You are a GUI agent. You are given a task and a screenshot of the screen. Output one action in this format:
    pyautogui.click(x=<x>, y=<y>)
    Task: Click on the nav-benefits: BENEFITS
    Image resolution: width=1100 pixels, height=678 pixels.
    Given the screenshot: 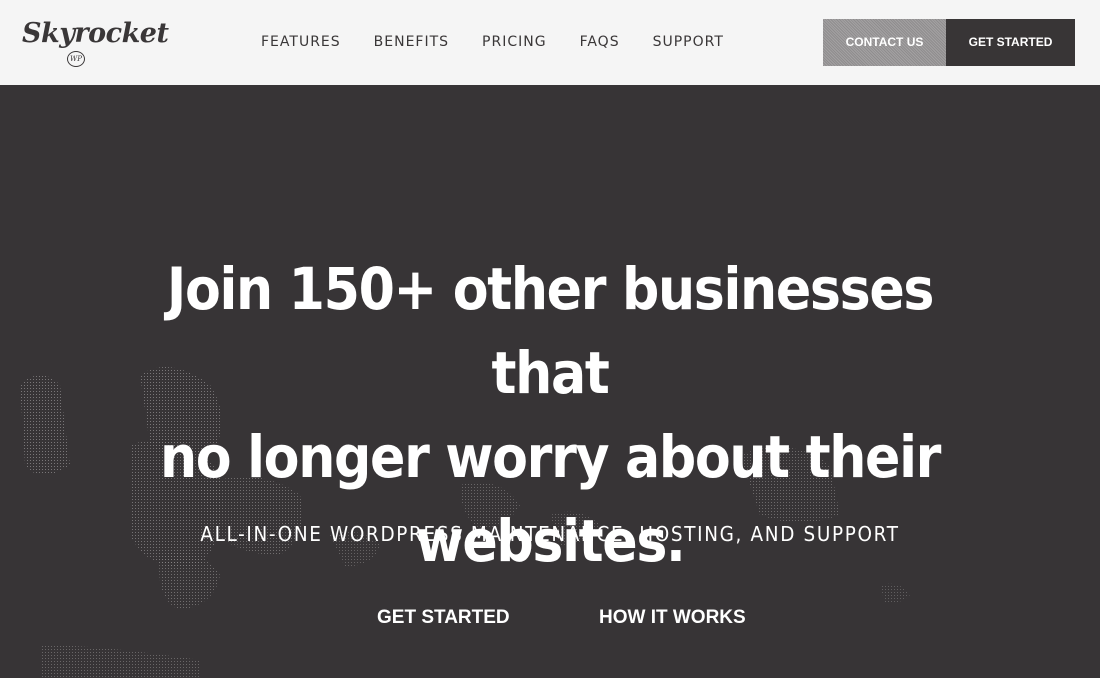 What is the action you would take?
    pyautogui.click(x=411, y=42)
    